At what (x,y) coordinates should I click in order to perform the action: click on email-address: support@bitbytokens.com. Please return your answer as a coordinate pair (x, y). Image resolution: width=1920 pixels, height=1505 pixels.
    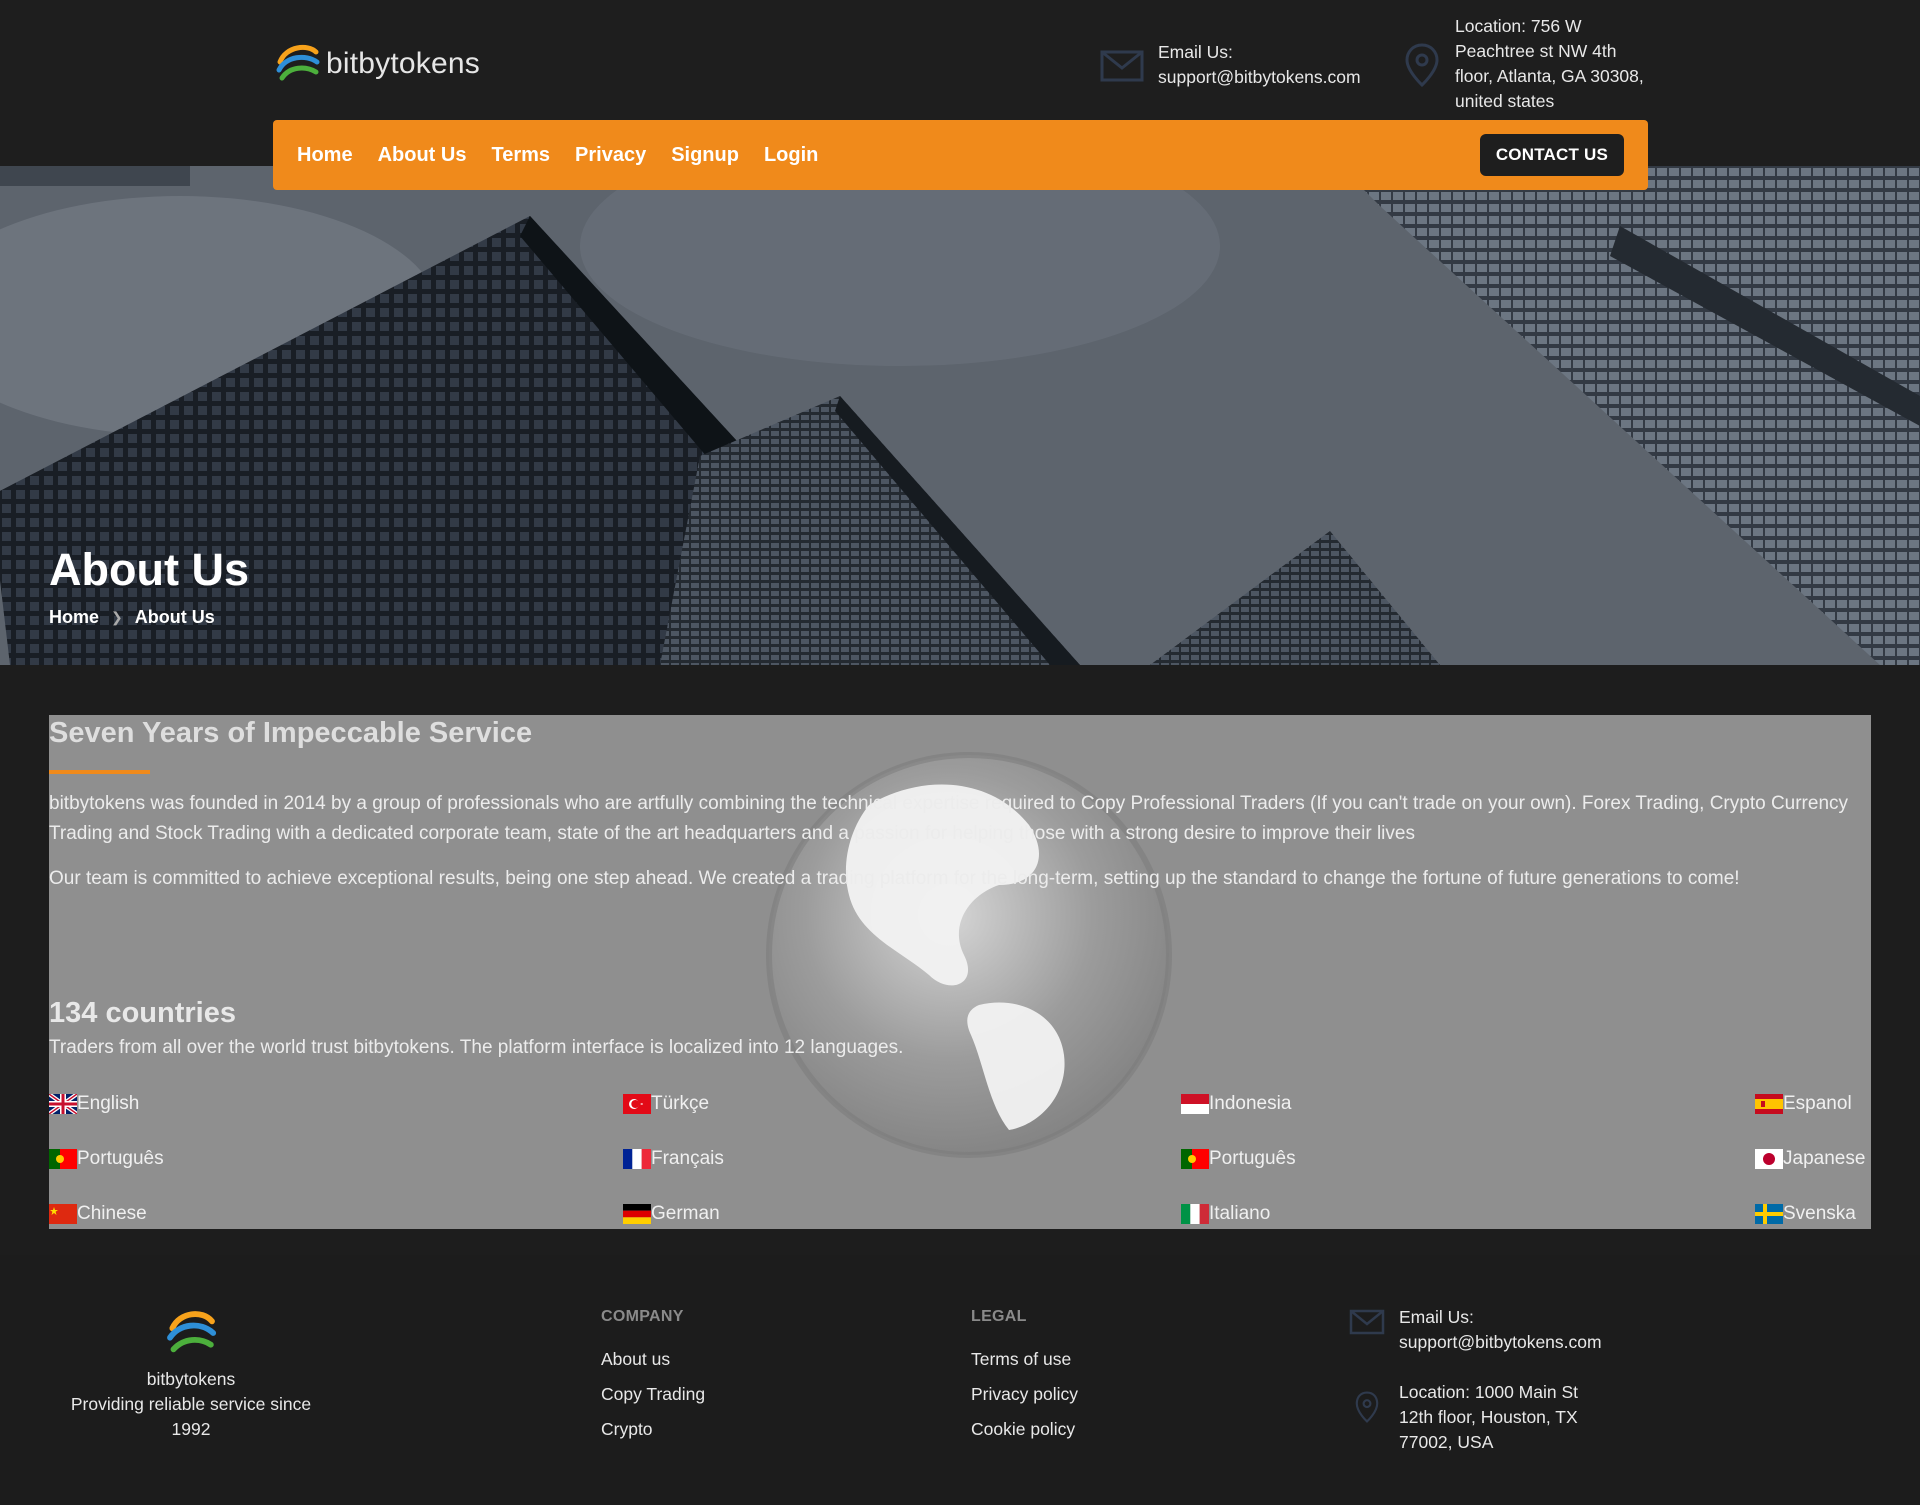
    Looking at the image, I should click on (1259, 77).